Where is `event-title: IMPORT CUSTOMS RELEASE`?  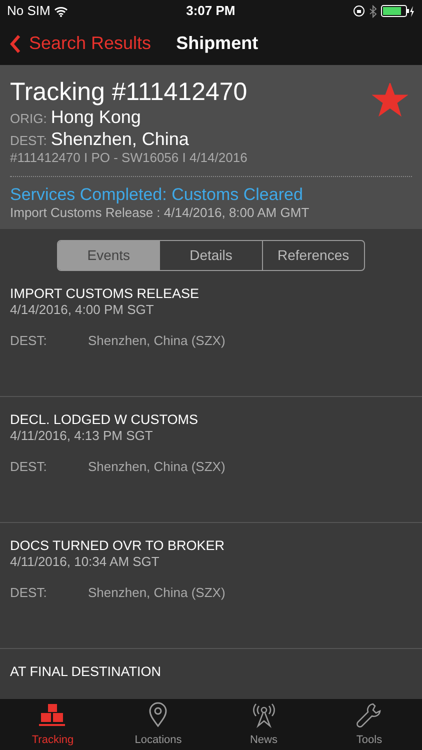
event-title: IMPORT CUSTOMS RELEASE is located at coordinates (105, 293).